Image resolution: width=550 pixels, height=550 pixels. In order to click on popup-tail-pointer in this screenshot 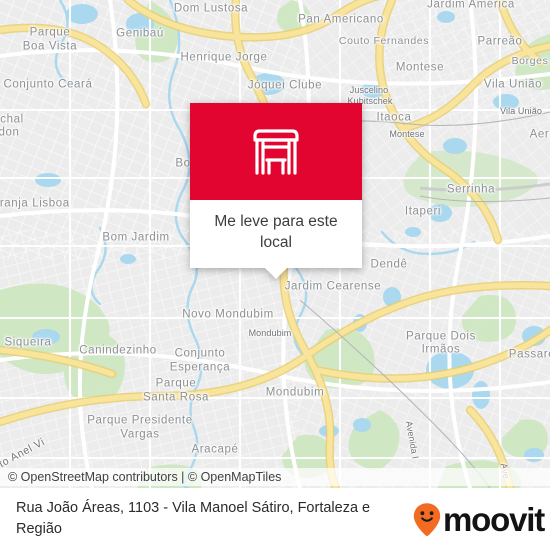, I will do `click(276, 273)`.